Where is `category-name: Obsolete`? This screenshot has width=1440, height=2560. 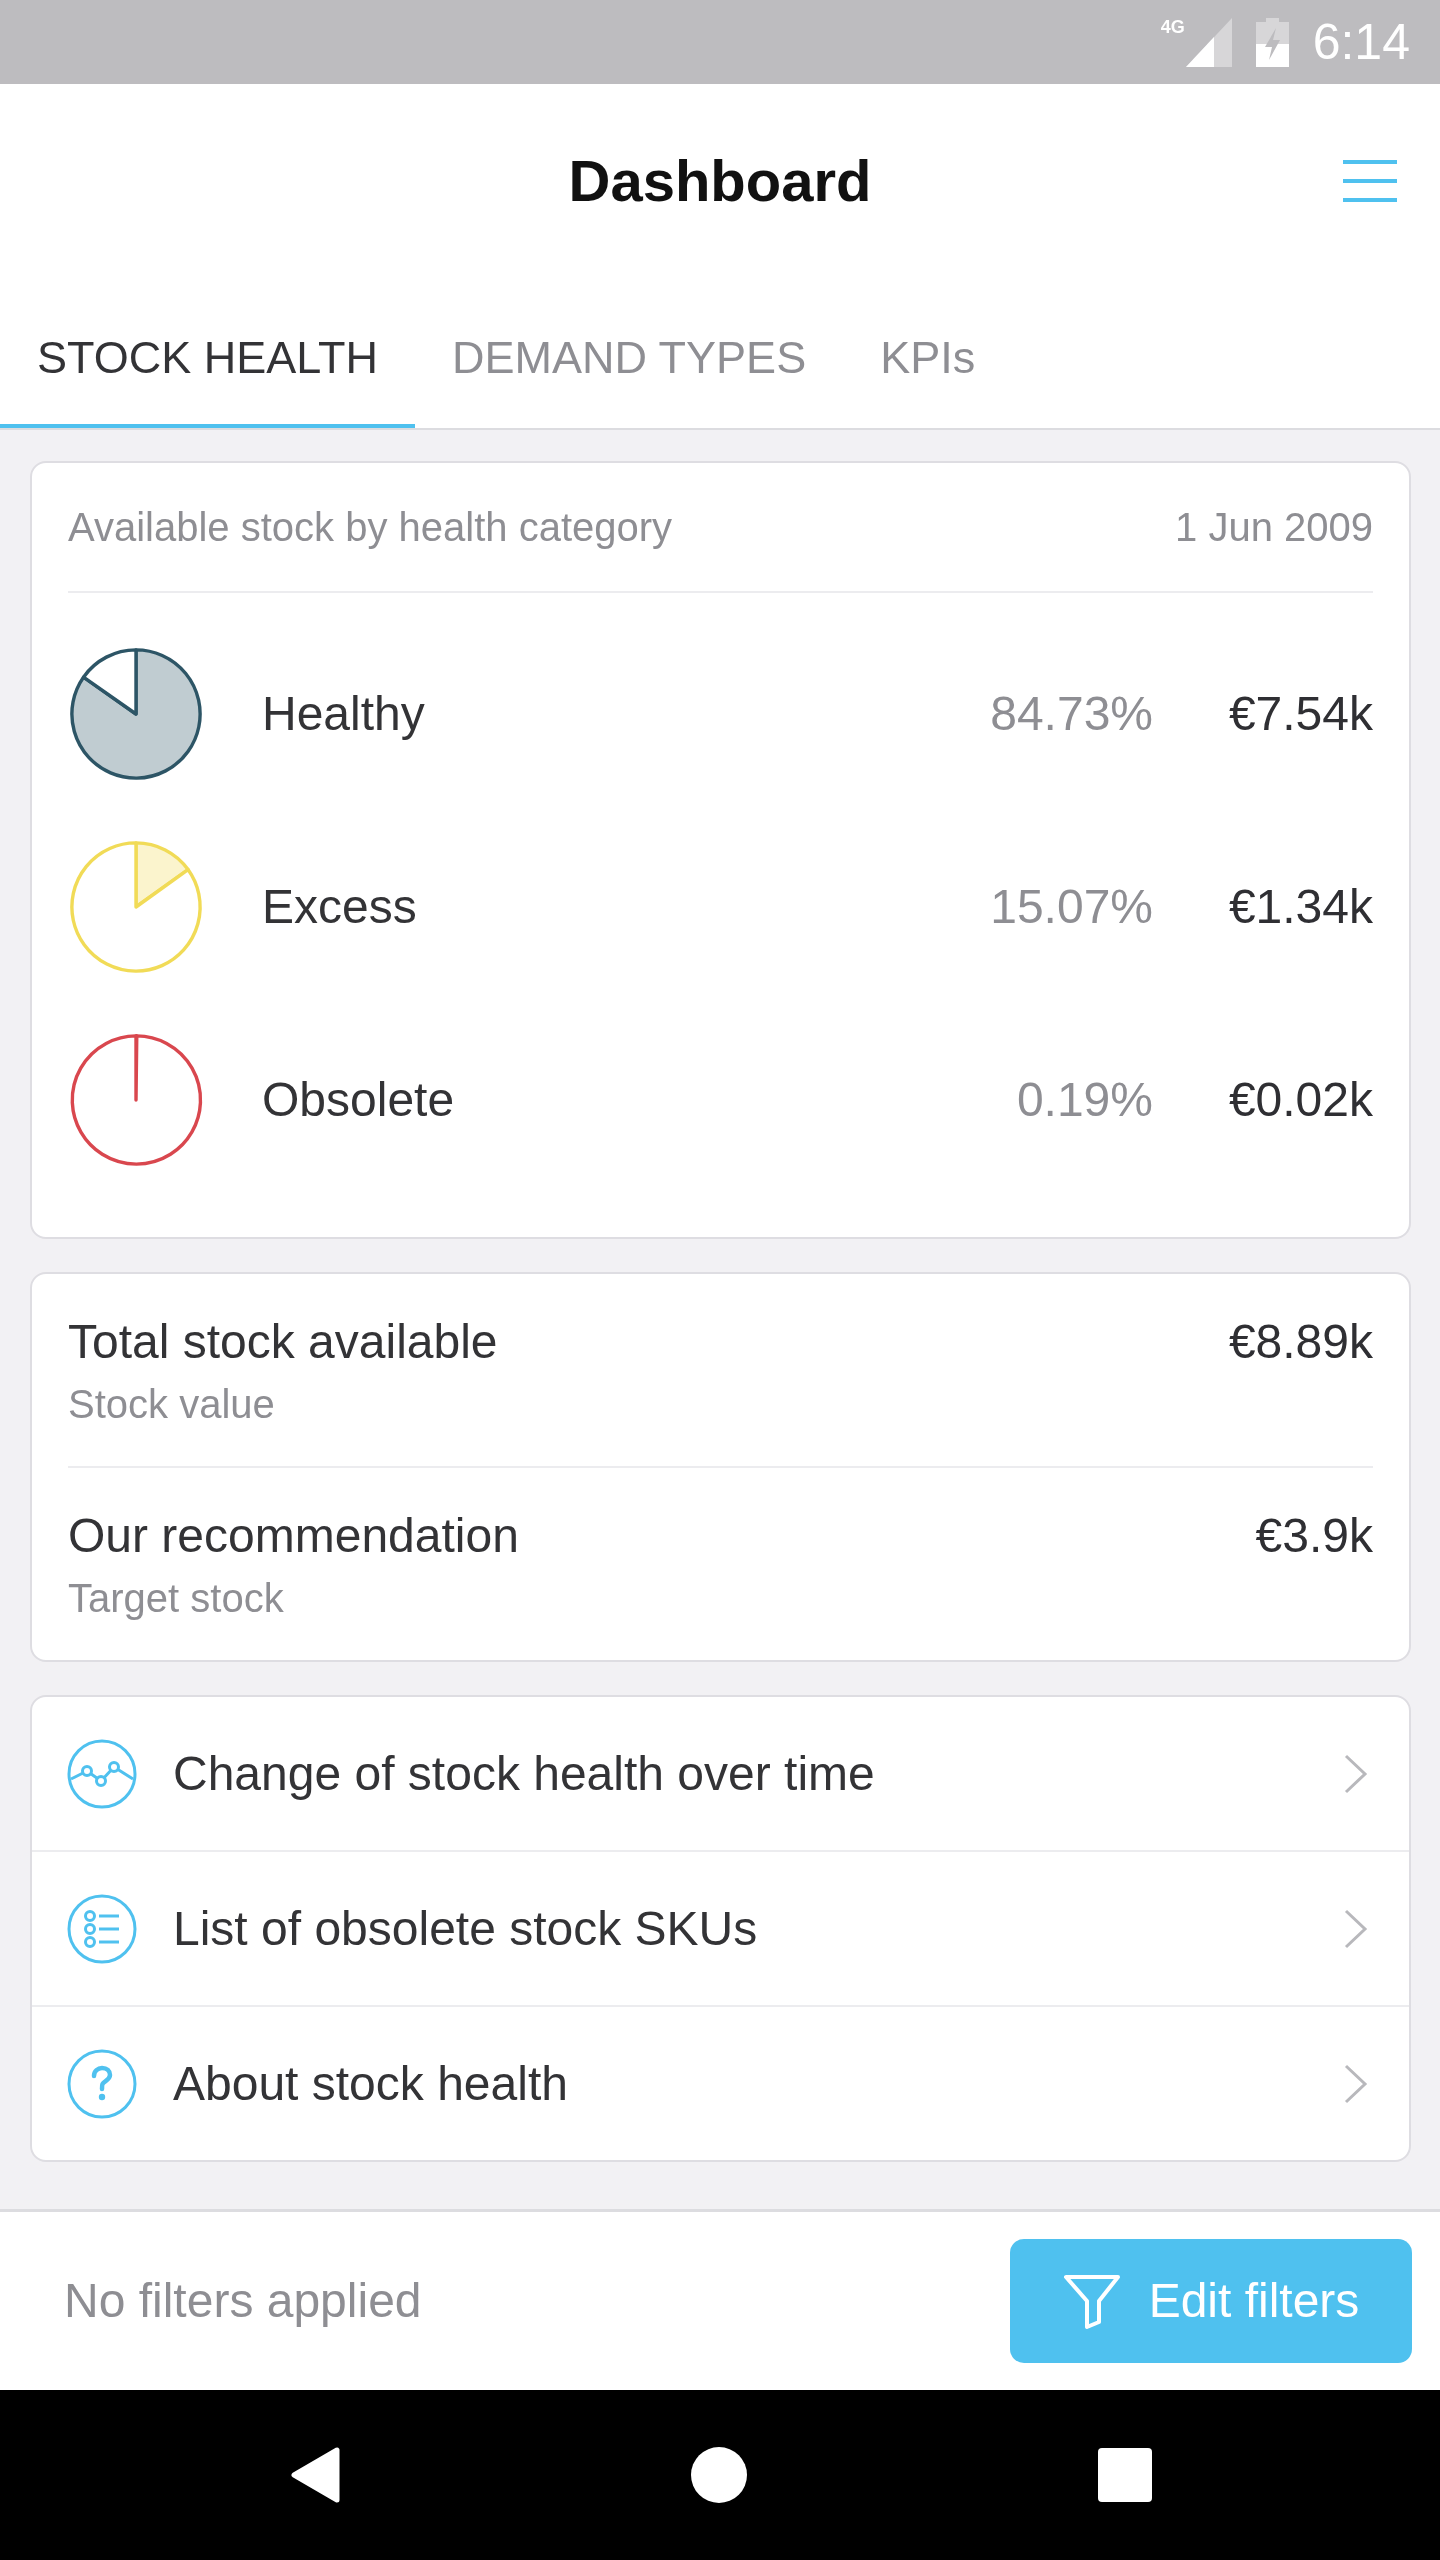
category-name: Obsolete is located at coordinates (359, 1099).